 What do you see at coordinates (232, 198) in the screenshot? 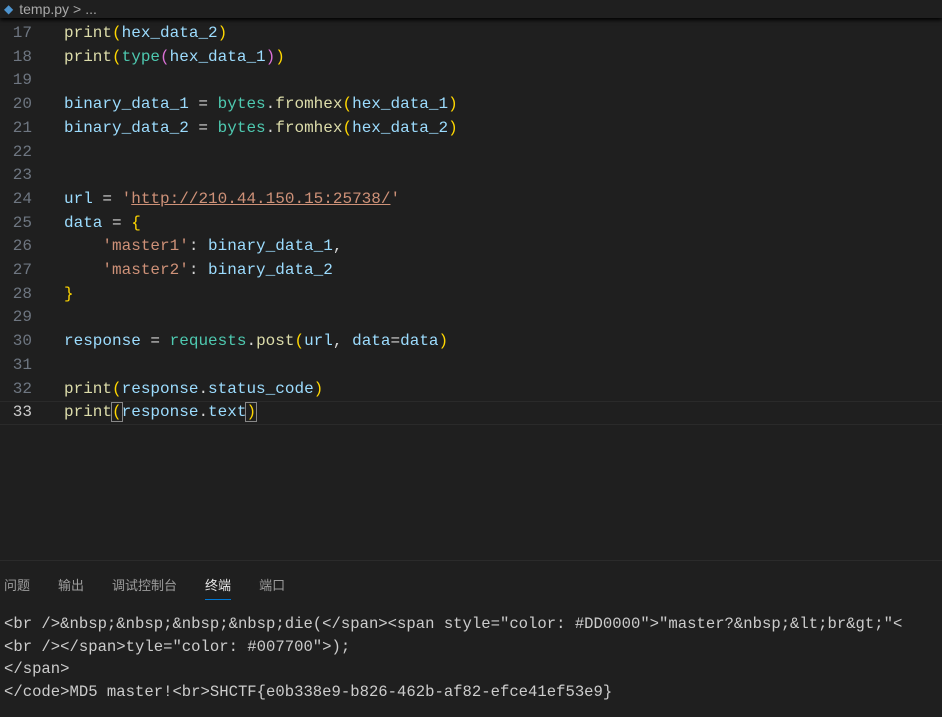
I see `code-text: url = 'http://210.44.150.15:25738/'` at bounding box center [232, 198].